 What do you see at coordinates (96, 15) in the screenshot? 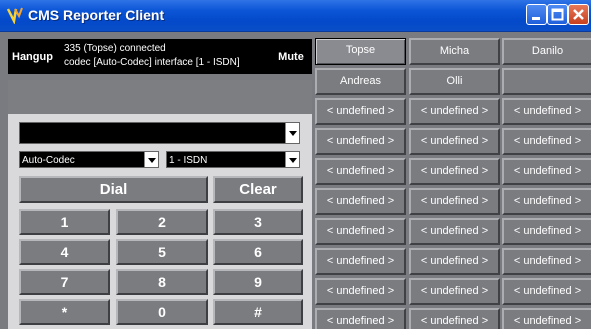
I see `window-title: CMS Reporter Client` at bounding box center [96, 15].